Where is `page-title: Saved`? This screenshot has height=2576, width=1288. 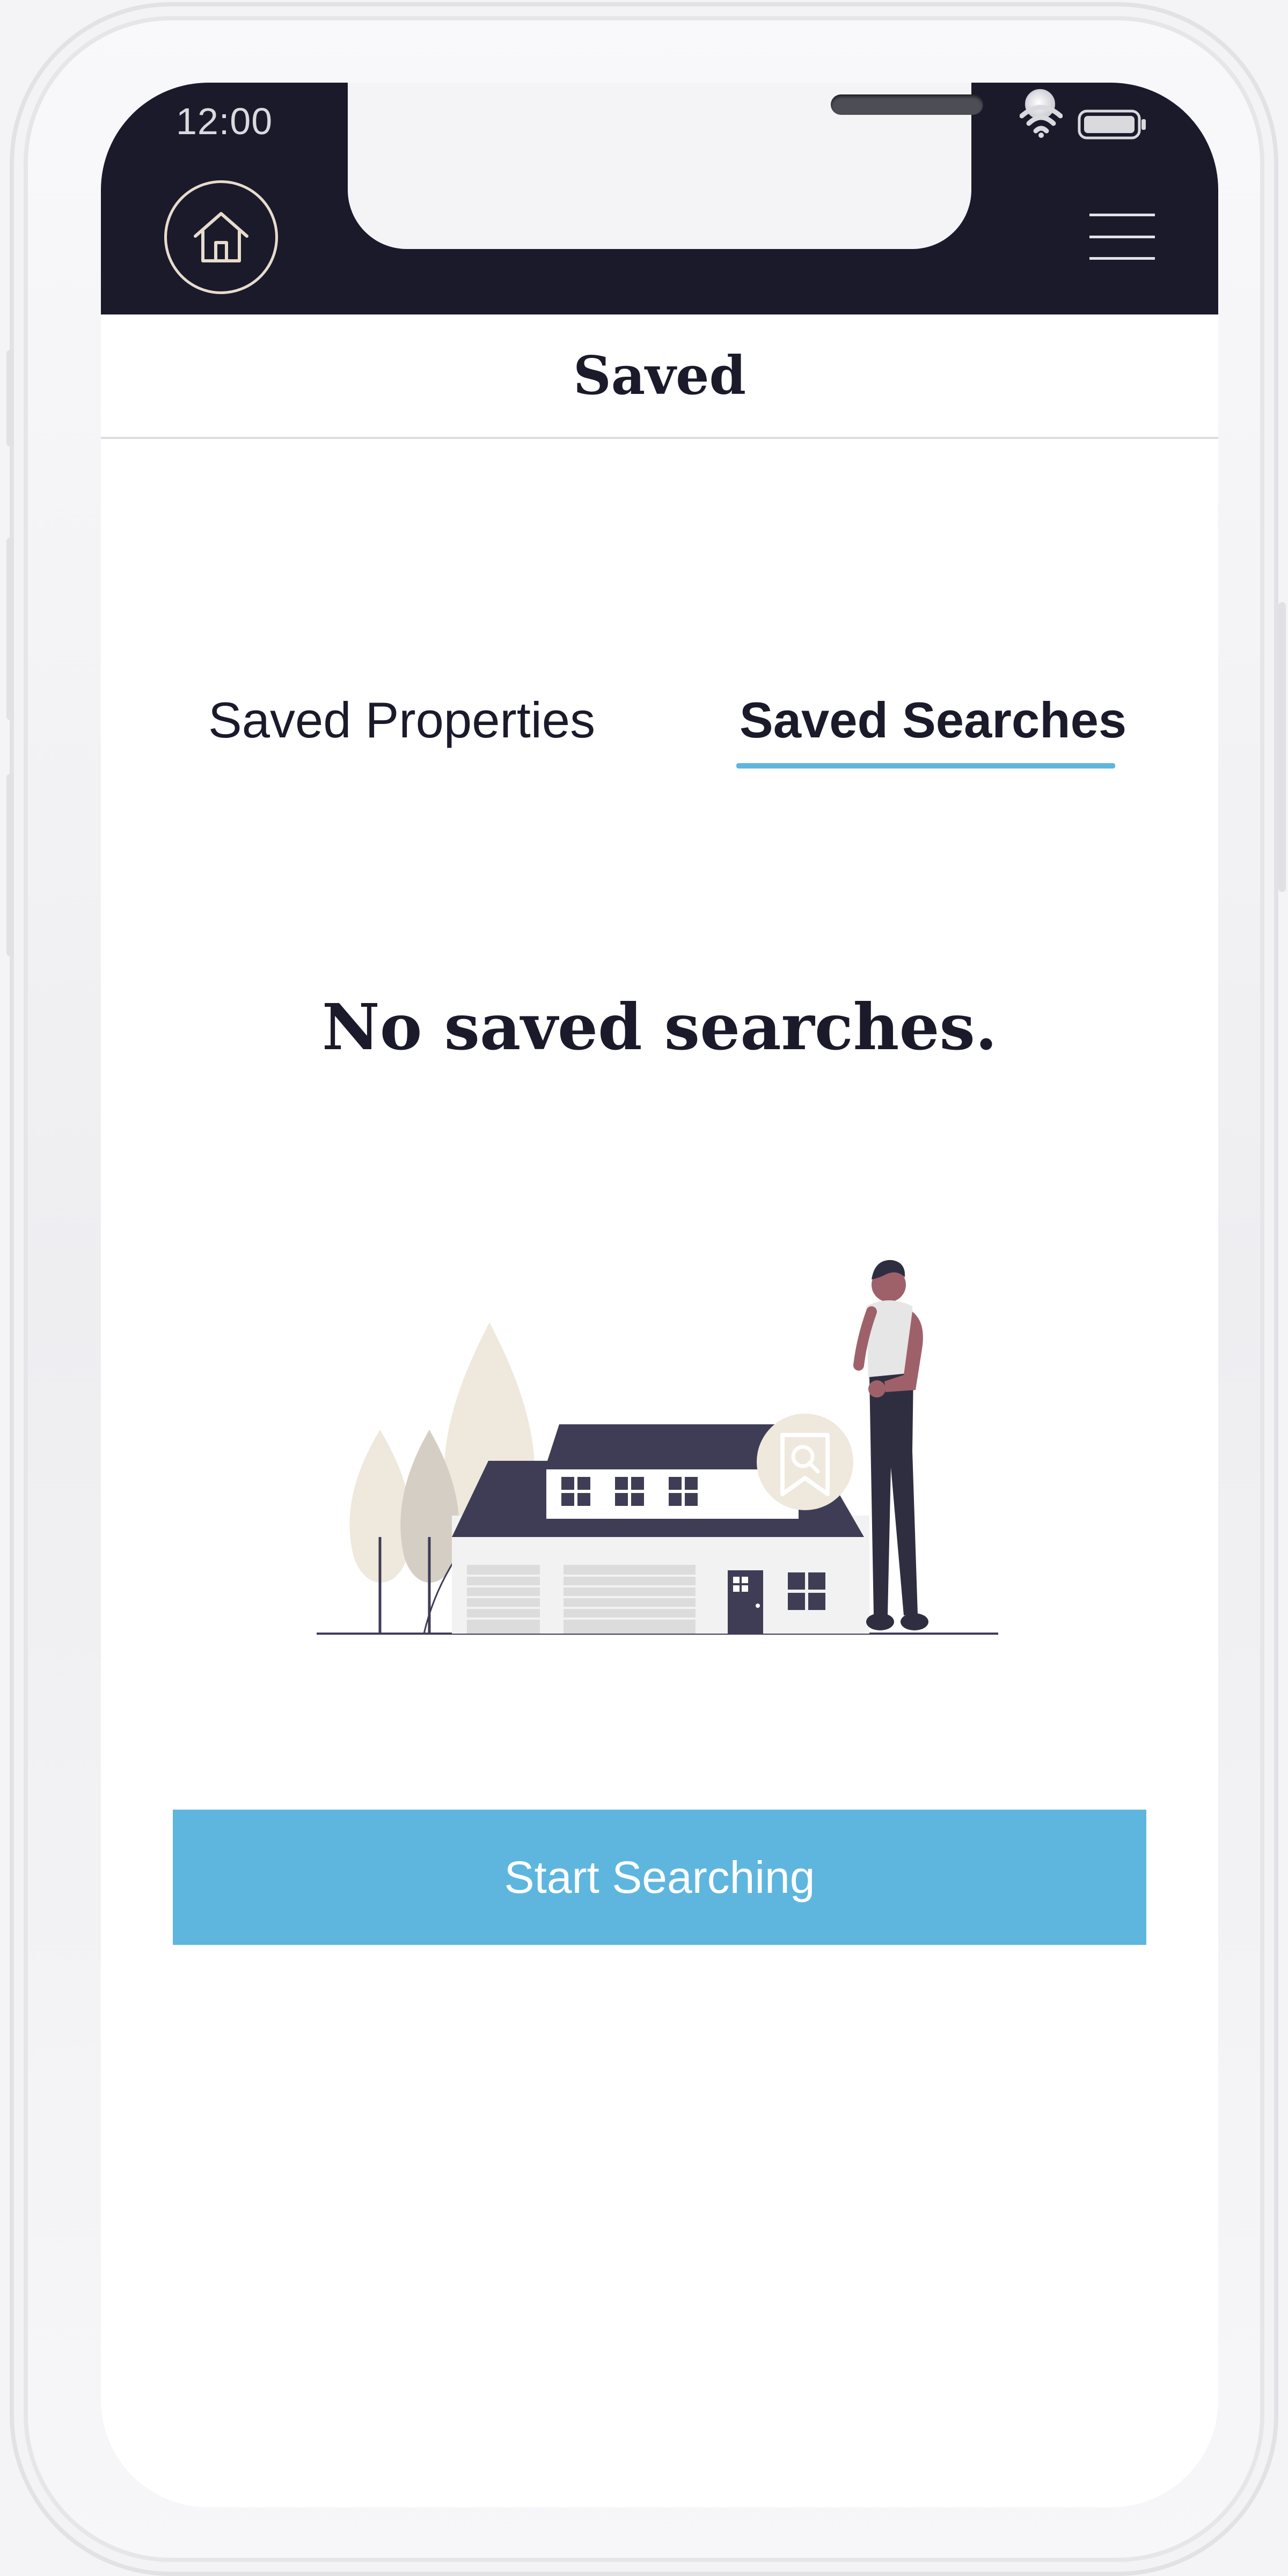 page-title: Saved is located at coordinates (660, 376).